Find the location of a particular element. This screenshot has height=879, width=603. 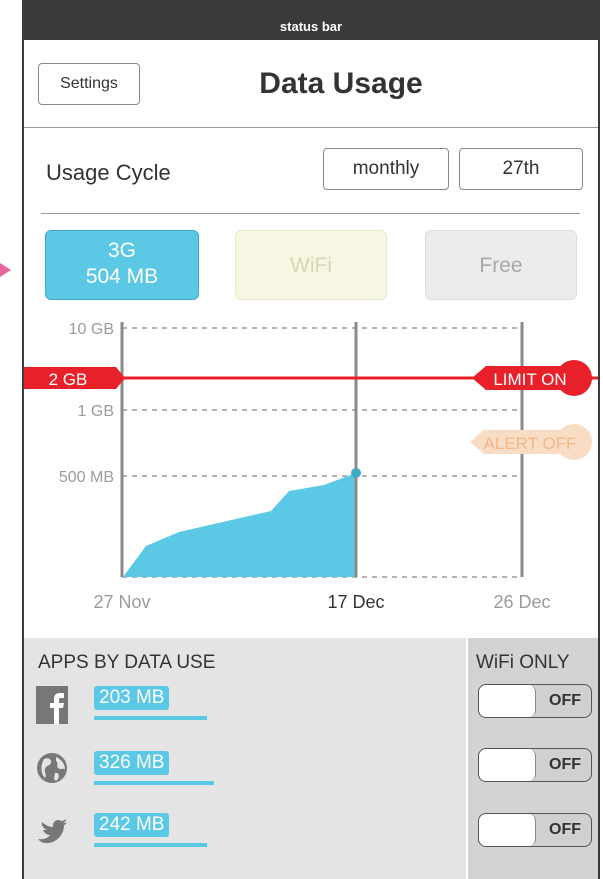

limit-value-label: 2 GB is located at coordinates (68, 379).